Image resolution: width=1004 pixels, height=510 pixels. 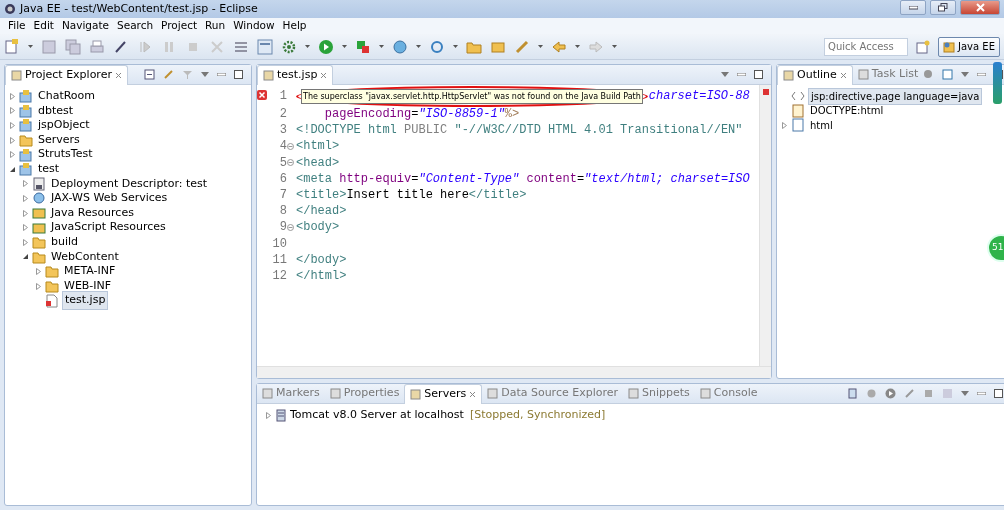 I want to click on tree-item: META-INF, so click(x=90, y=271).